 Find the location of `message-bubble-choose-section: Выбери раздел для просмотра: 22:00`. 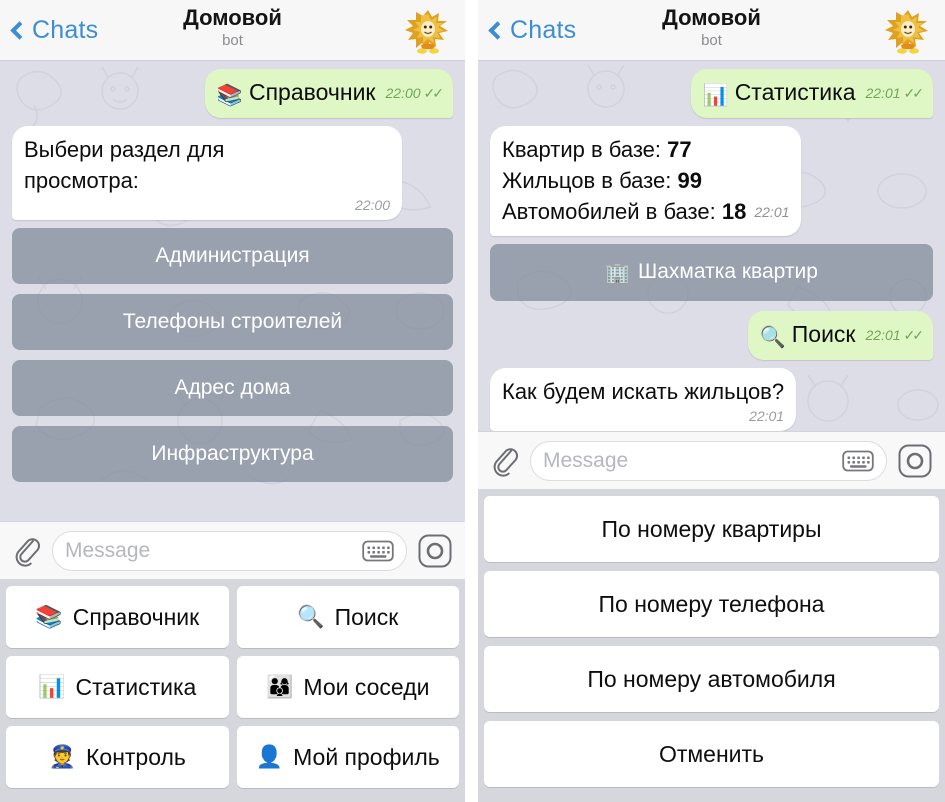

message-bubble-choose-section: Выбери раздел для просмотра: 22:00 is located at coordinates (207, 173).